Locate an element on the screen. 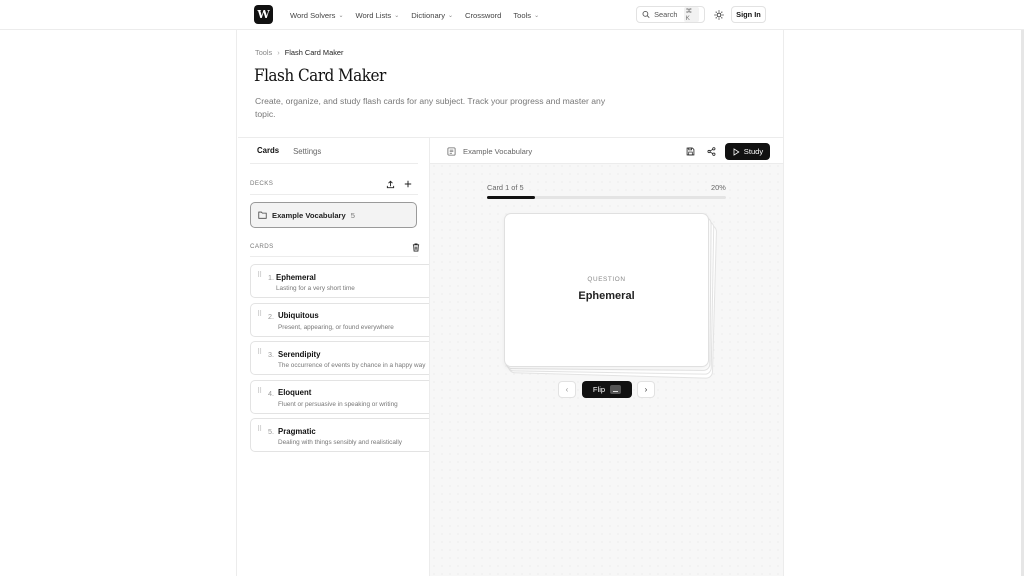 The height and width of the screenshot is (576, 1024). card-term: Eloquent is located at coordinates (295, 392).